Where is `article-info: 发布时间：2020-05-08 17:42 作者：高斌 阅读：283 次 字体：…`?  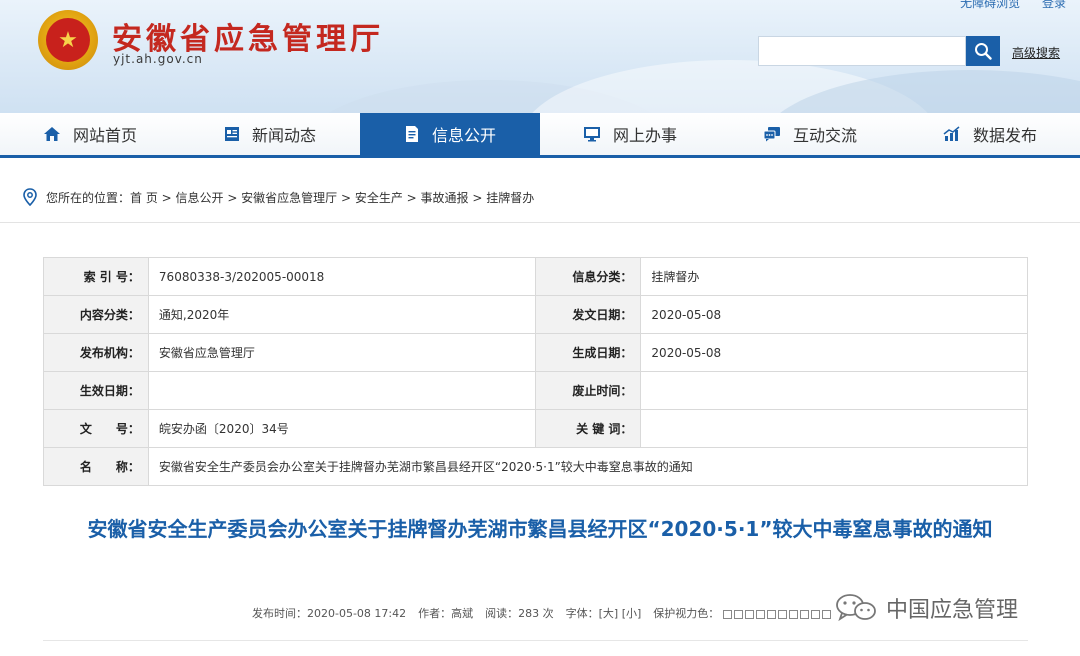
article-info: 发布时间：2020-05-08 17:42 作者：高斌 阅读：283 次 字体：… is located at coordinates (541, 613).